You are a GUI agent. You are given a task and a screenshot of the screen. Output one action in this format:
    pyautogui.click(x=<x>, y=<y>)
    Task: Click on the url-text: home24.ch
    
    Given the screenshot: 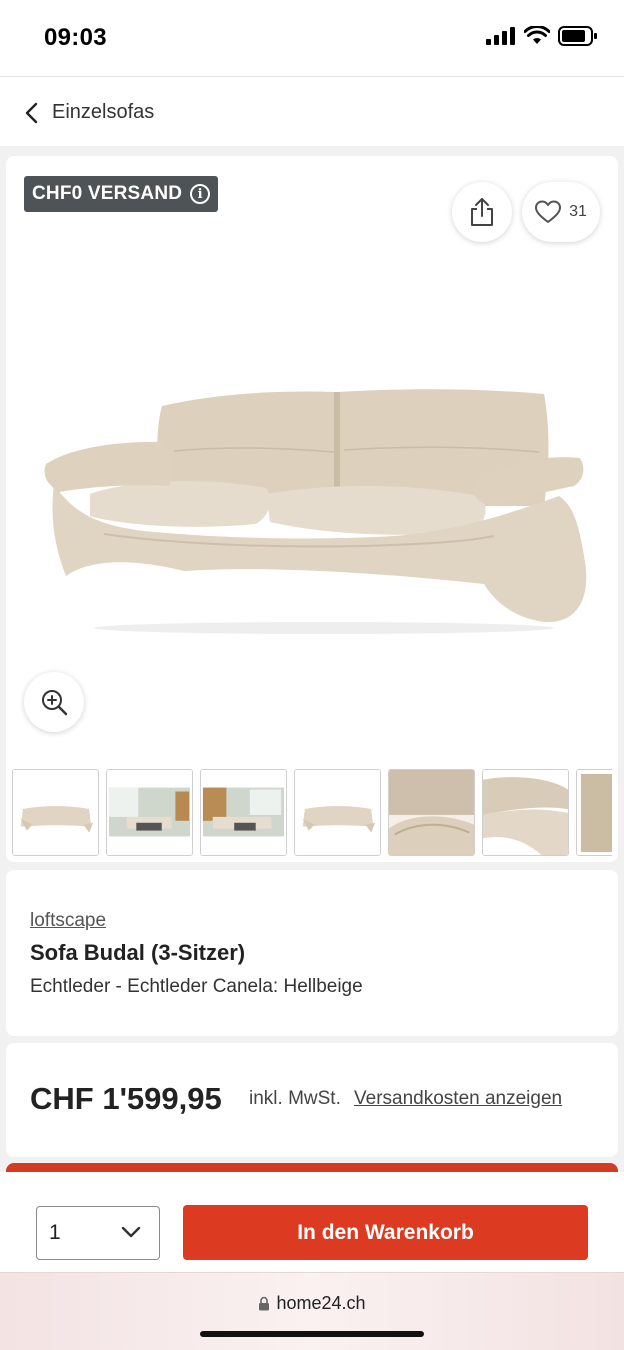 What is the action you would take?
    pyautogui.click(x=321, y=1303)
    